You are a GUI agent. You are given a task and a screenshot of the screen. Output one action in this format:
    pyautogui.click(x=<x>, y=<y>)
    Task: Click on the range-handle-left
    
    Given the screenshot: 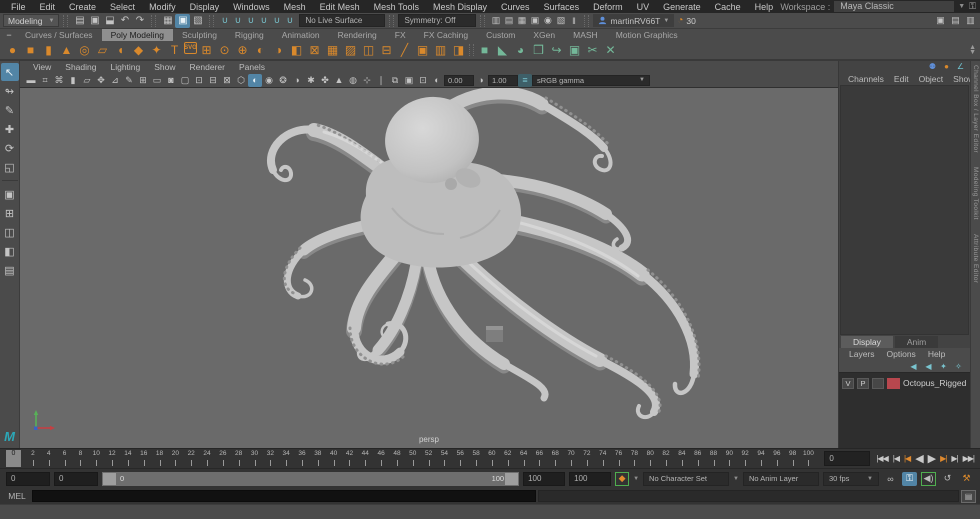 What is the action you would take?
    pyautogui.click(x=109, y=478)
    